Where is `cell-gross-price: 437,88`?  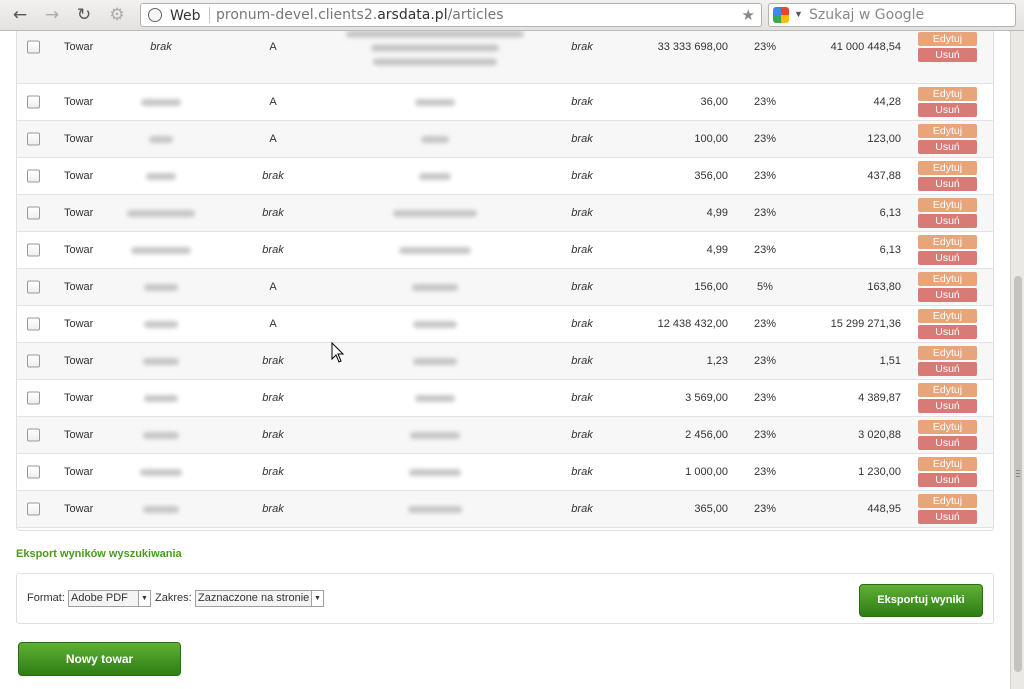 cell-gross-price: 437,88 is located at coordinates (884, 176).